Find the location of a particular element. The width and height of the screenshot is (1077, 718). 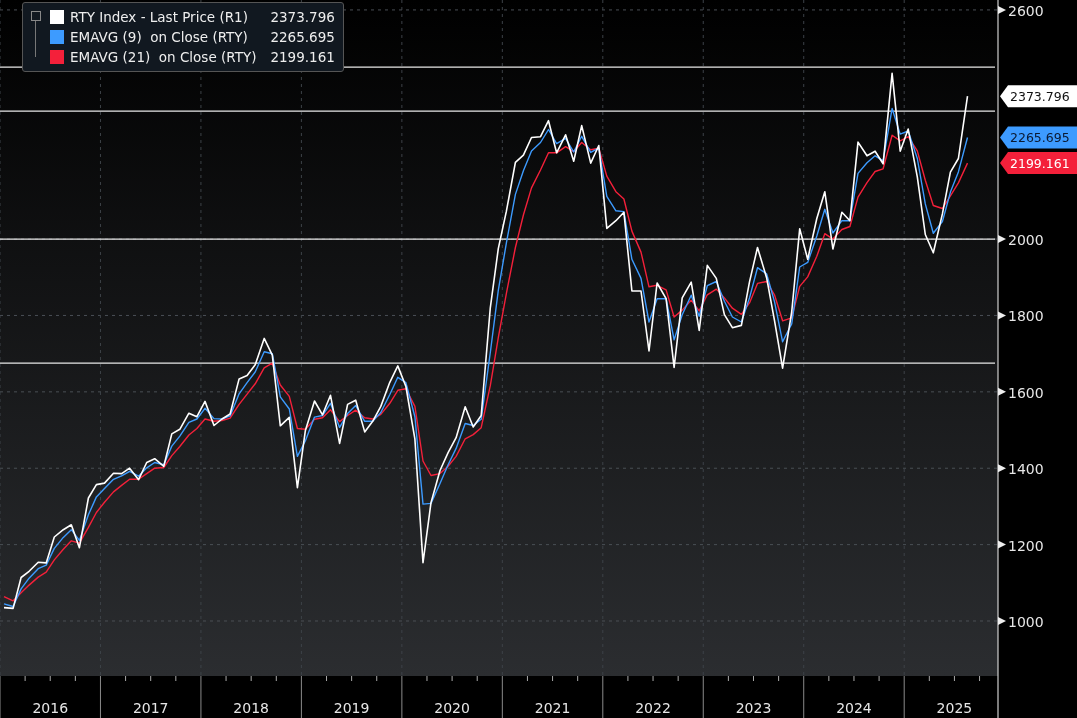

year-label: 2017 is located at coordinates (150, 708).